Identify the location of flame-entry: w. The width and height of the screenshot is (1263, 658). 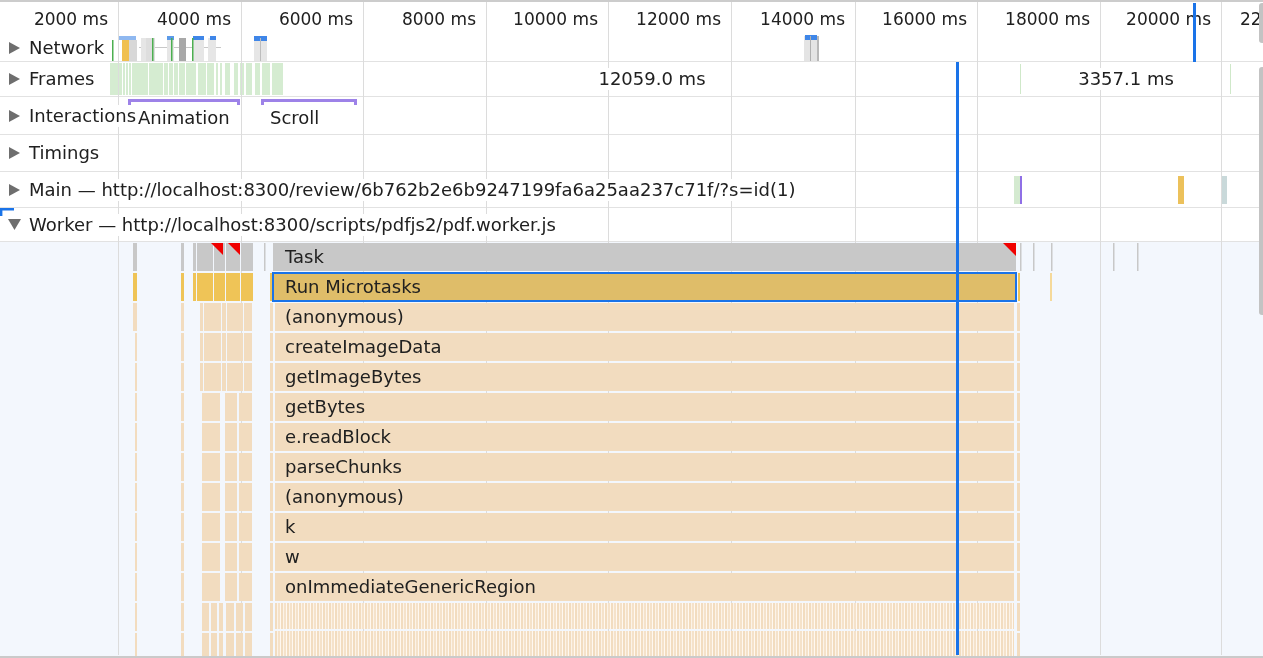
(644, 557).